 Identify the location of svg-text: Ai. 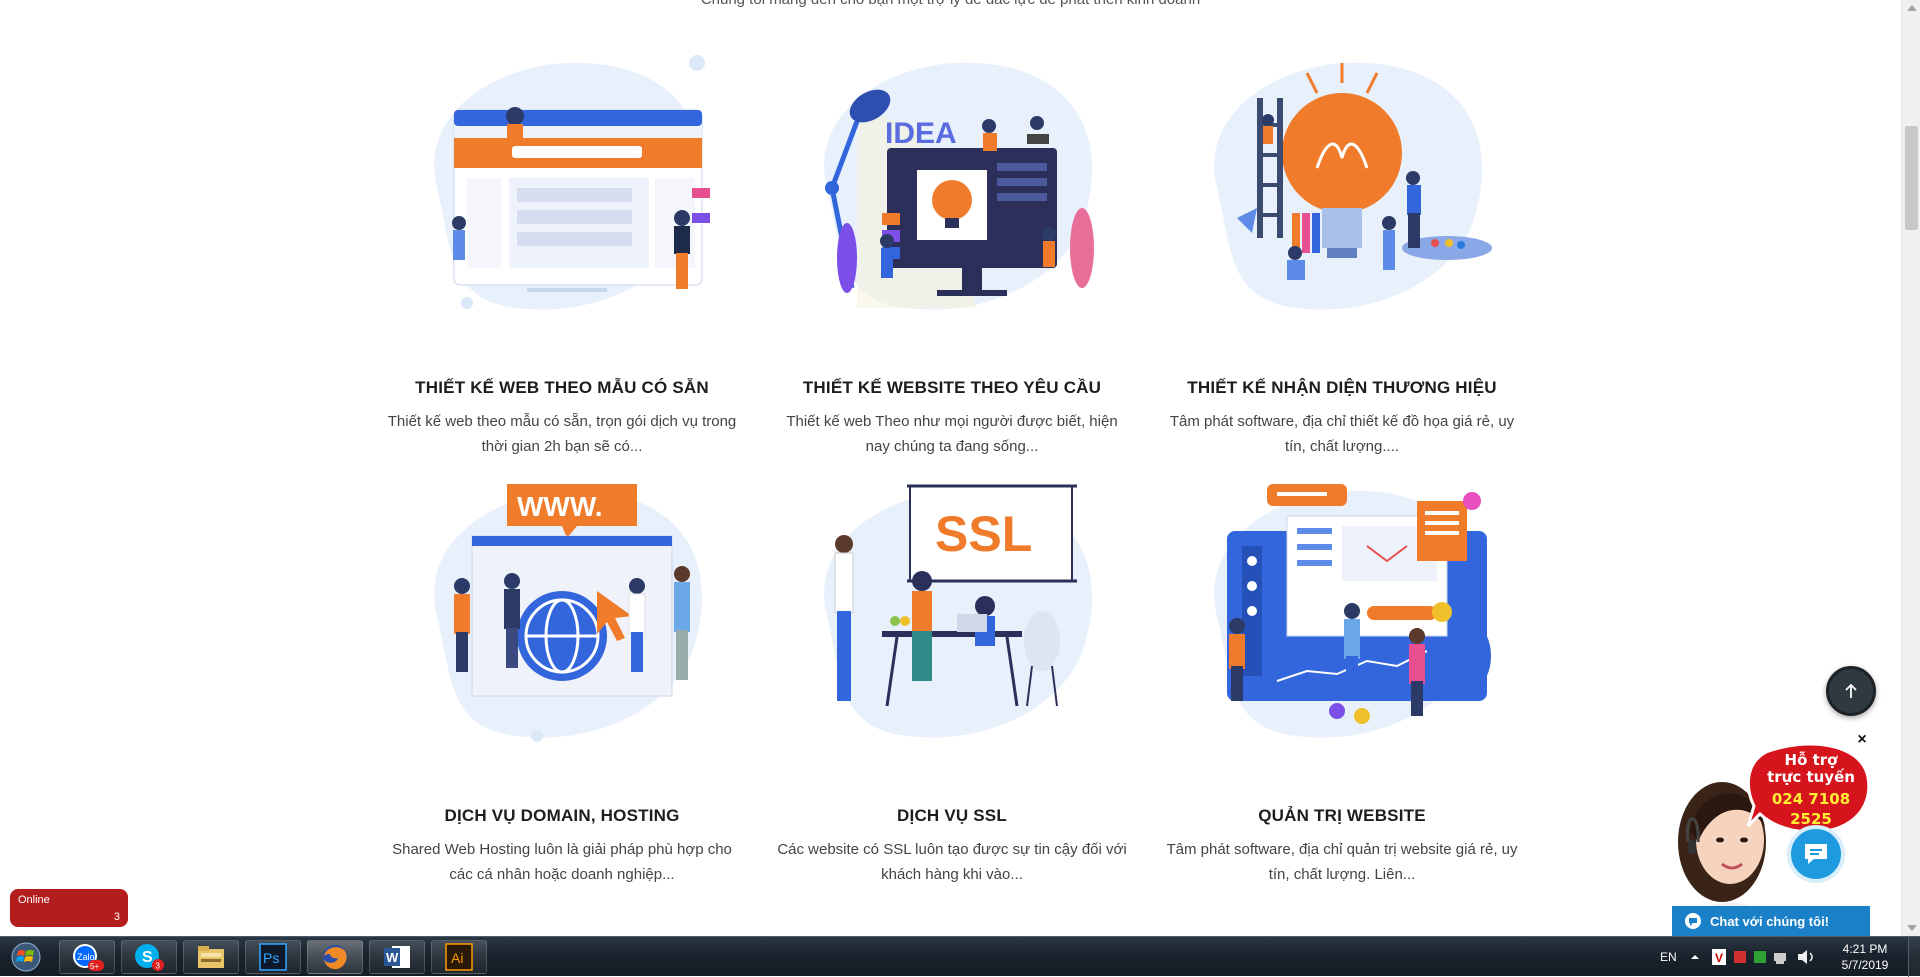
(457, 958).